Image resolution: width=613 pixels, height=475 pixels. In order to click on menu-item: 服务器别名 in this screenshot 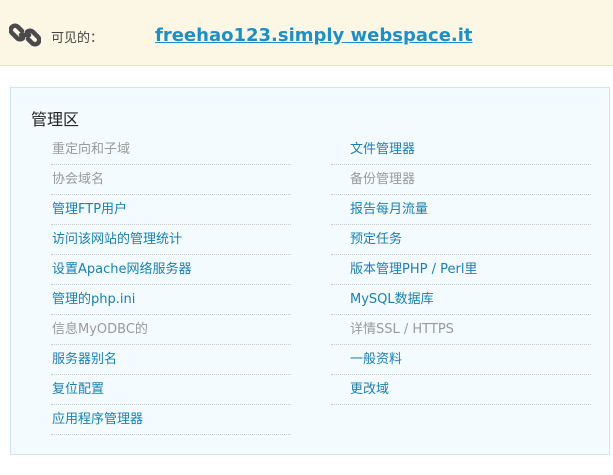, I will do `click(171, 360)`.